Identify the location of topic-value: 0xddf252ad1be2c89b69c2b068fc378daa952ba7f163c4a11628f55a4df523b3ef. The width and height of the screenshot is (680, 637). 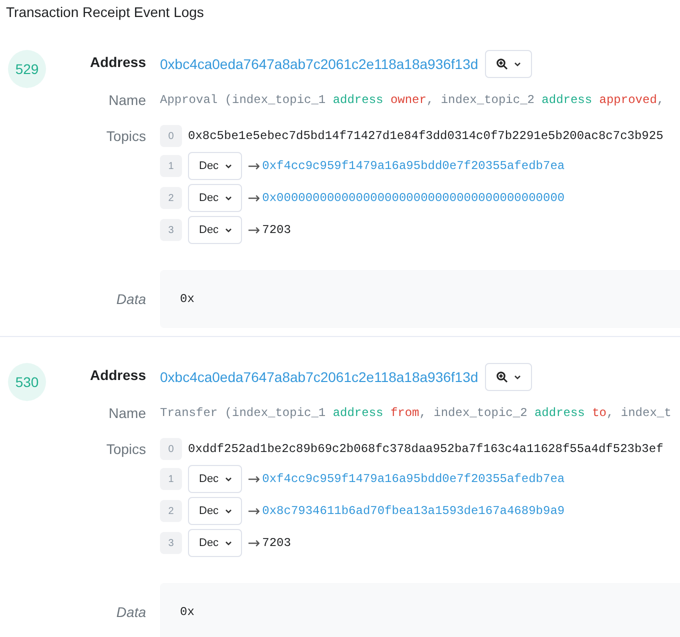
(426, 449).